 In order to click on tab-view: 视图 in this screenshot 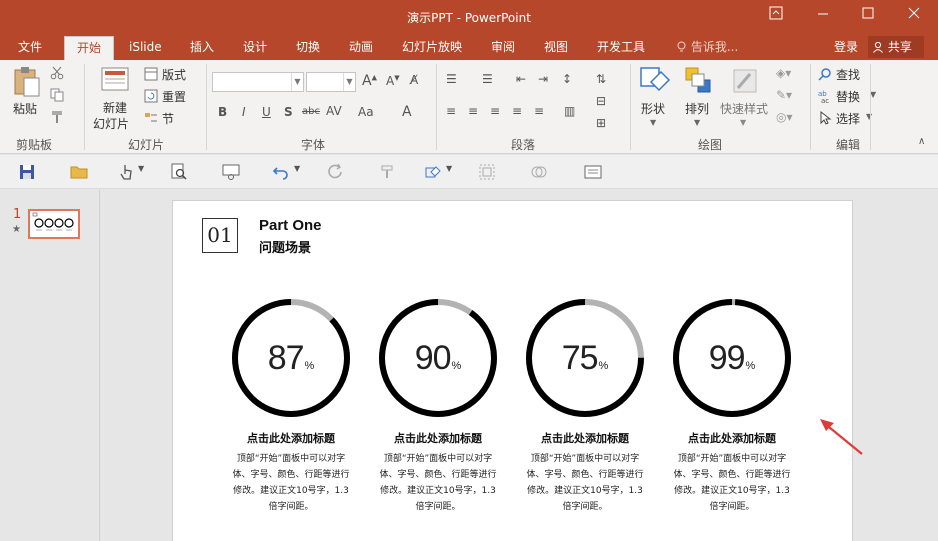, I will do `click(556, 49)`.